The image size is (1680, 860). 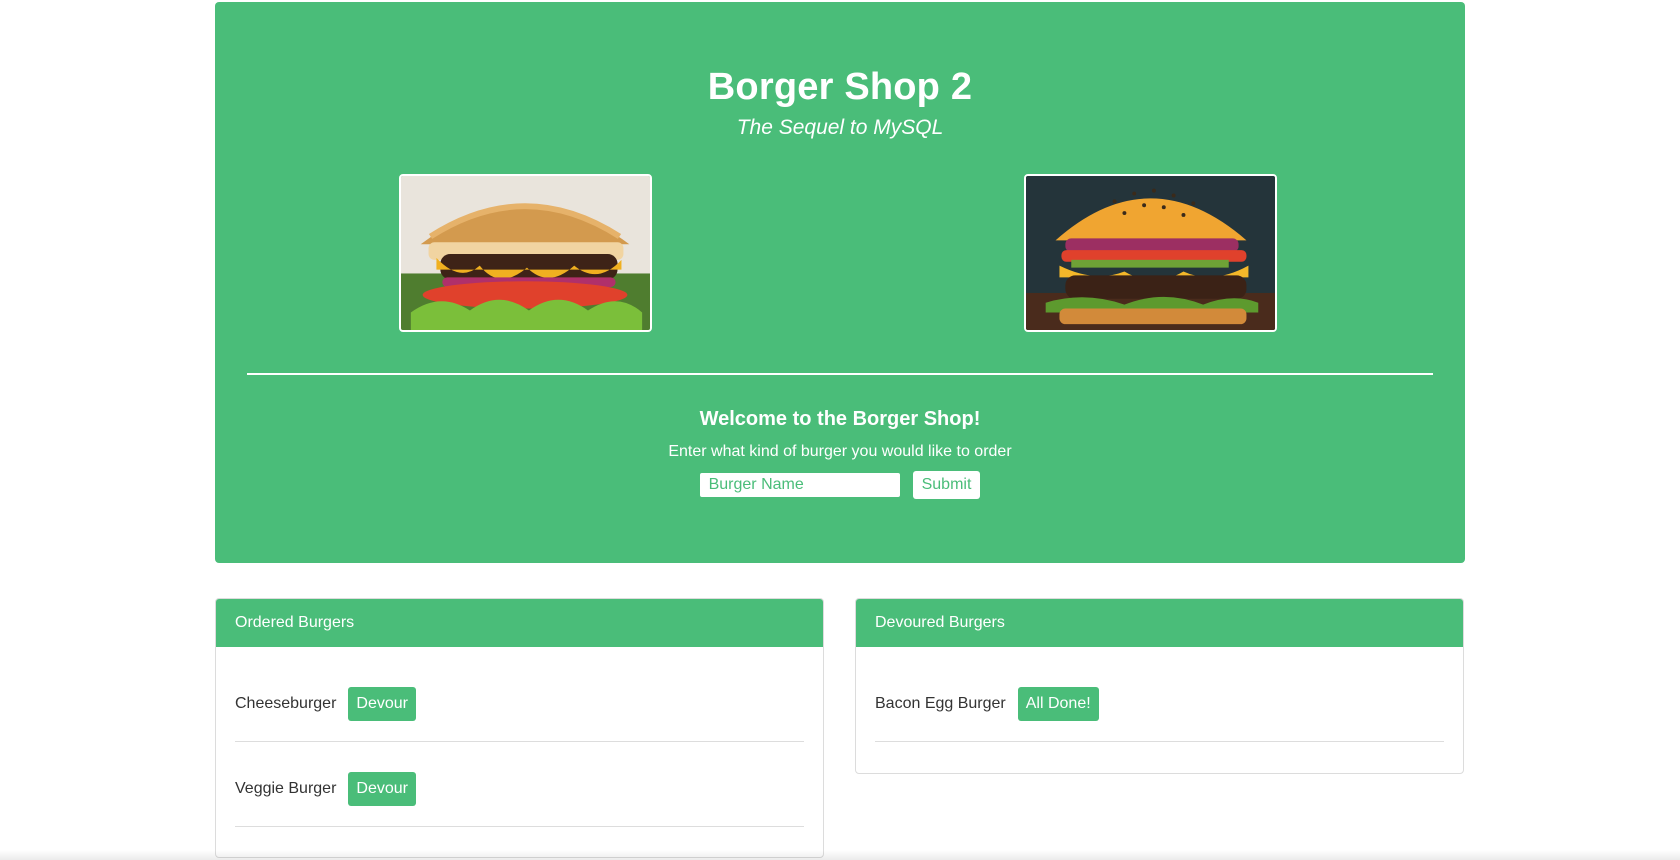 I want to click on burger-name: Cheeseburger, so click(x=286, y=703).